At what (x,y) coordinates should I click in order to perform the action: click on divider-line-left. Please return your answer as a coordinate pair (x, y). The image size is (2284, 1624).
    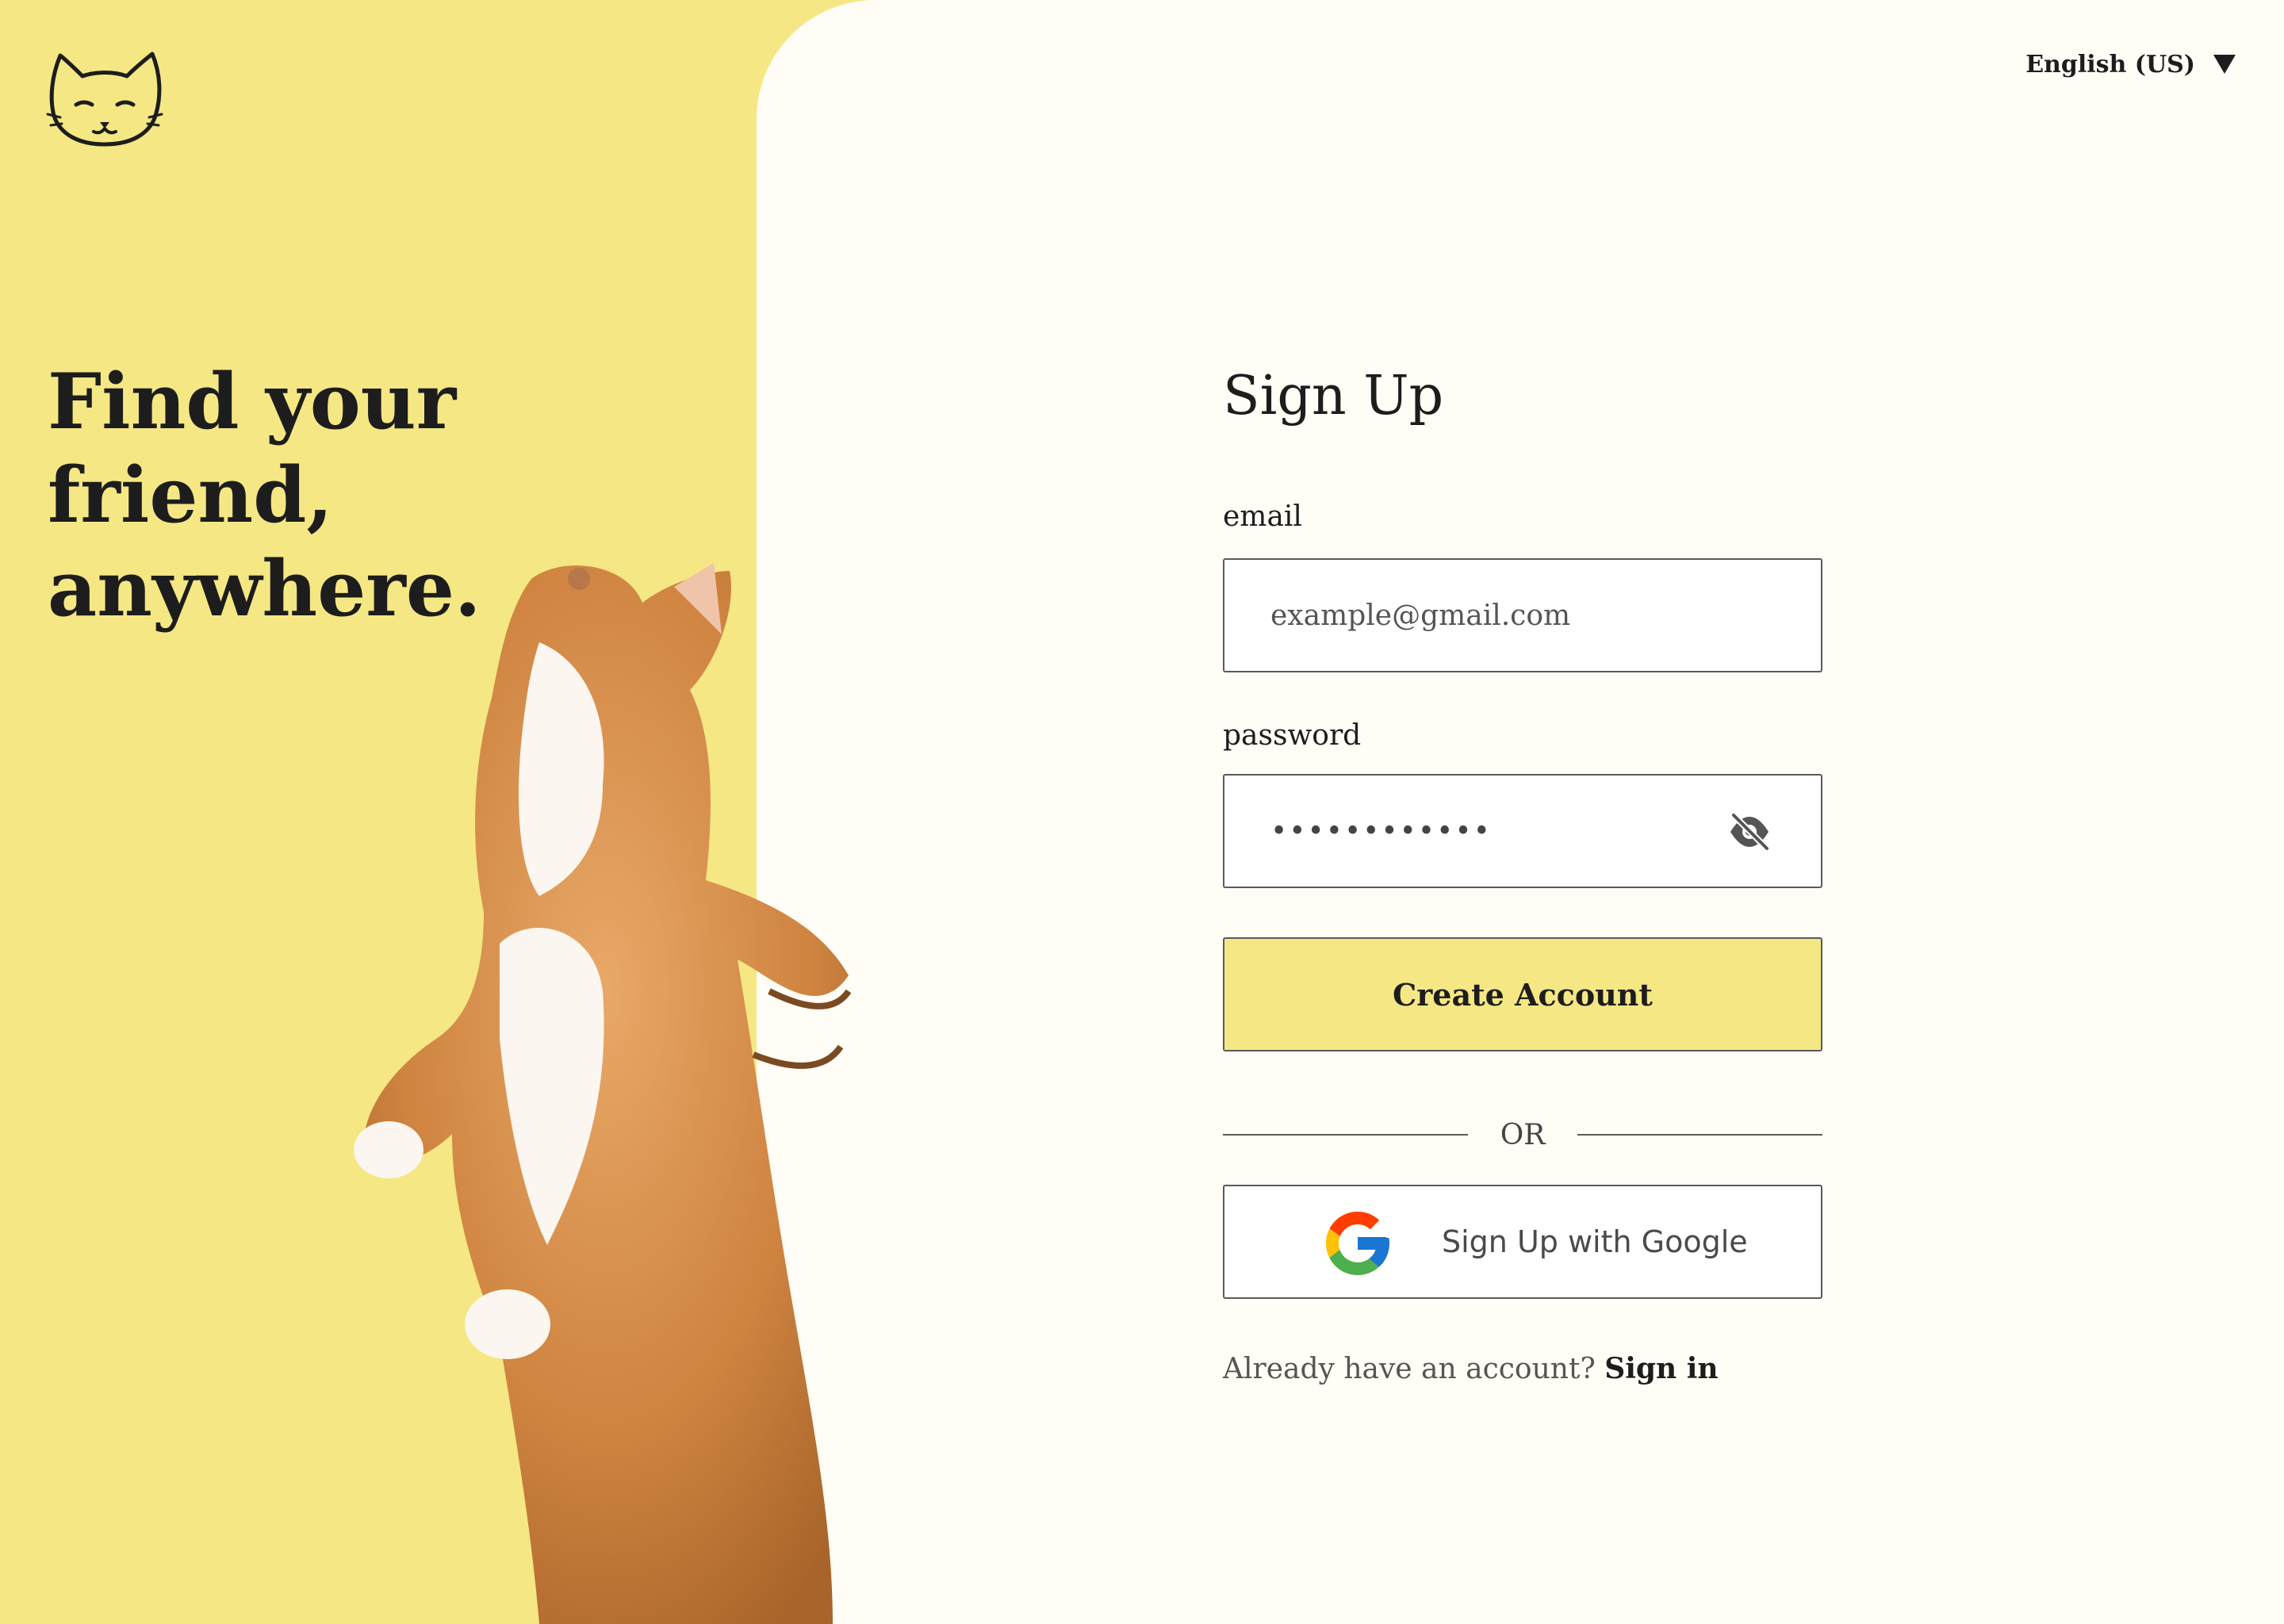
    Looking at the image, I should click on (1345, 1135).